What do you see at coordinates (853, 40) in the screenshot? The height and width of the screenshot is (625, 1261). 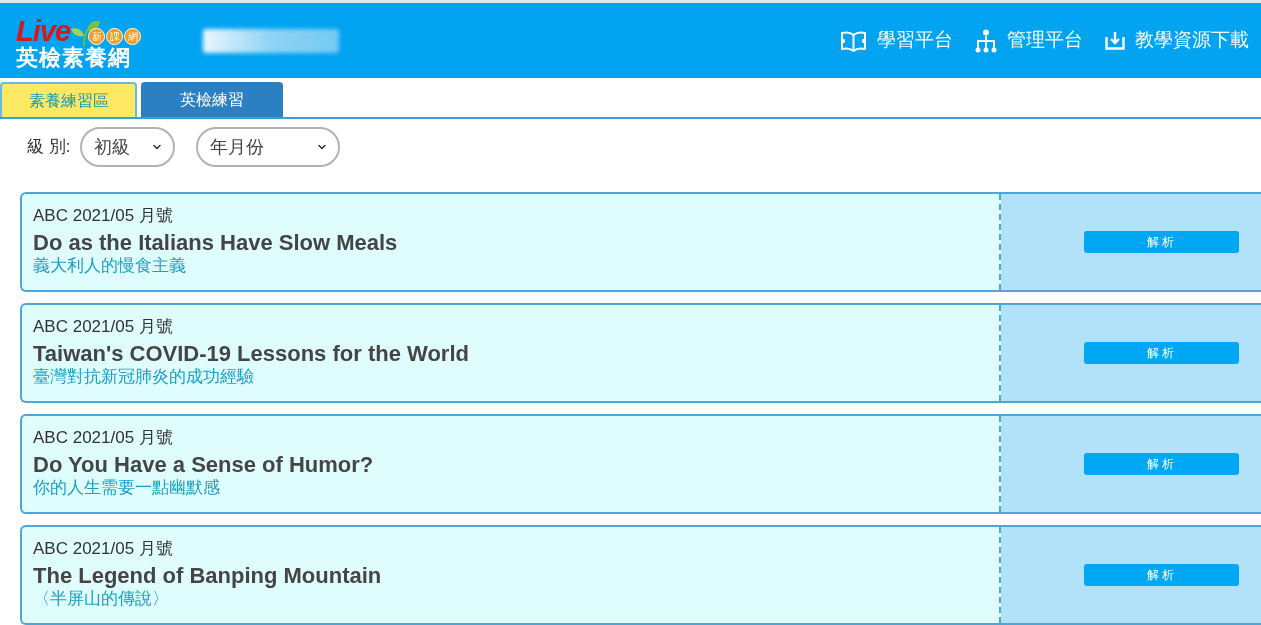 I see `open-book-icon` at bounding box center [853, 40].